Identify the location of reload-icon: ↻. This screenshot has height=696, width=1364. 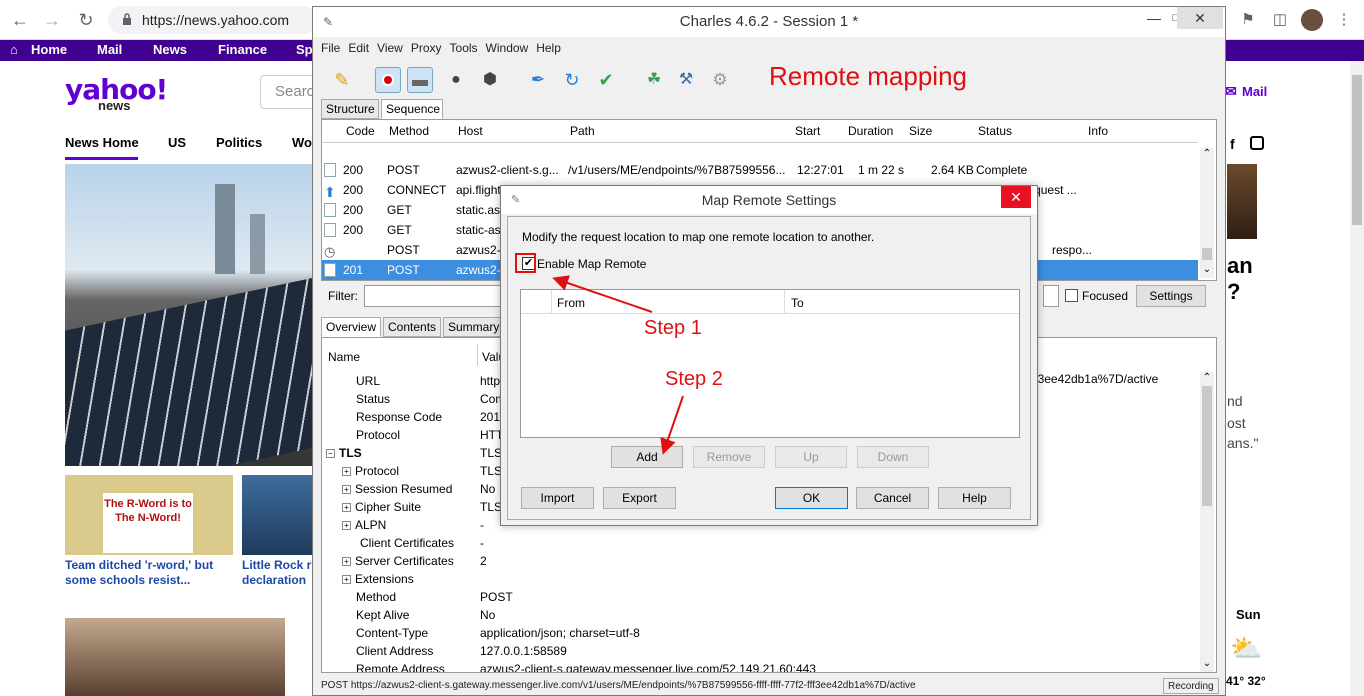
(86, 20).